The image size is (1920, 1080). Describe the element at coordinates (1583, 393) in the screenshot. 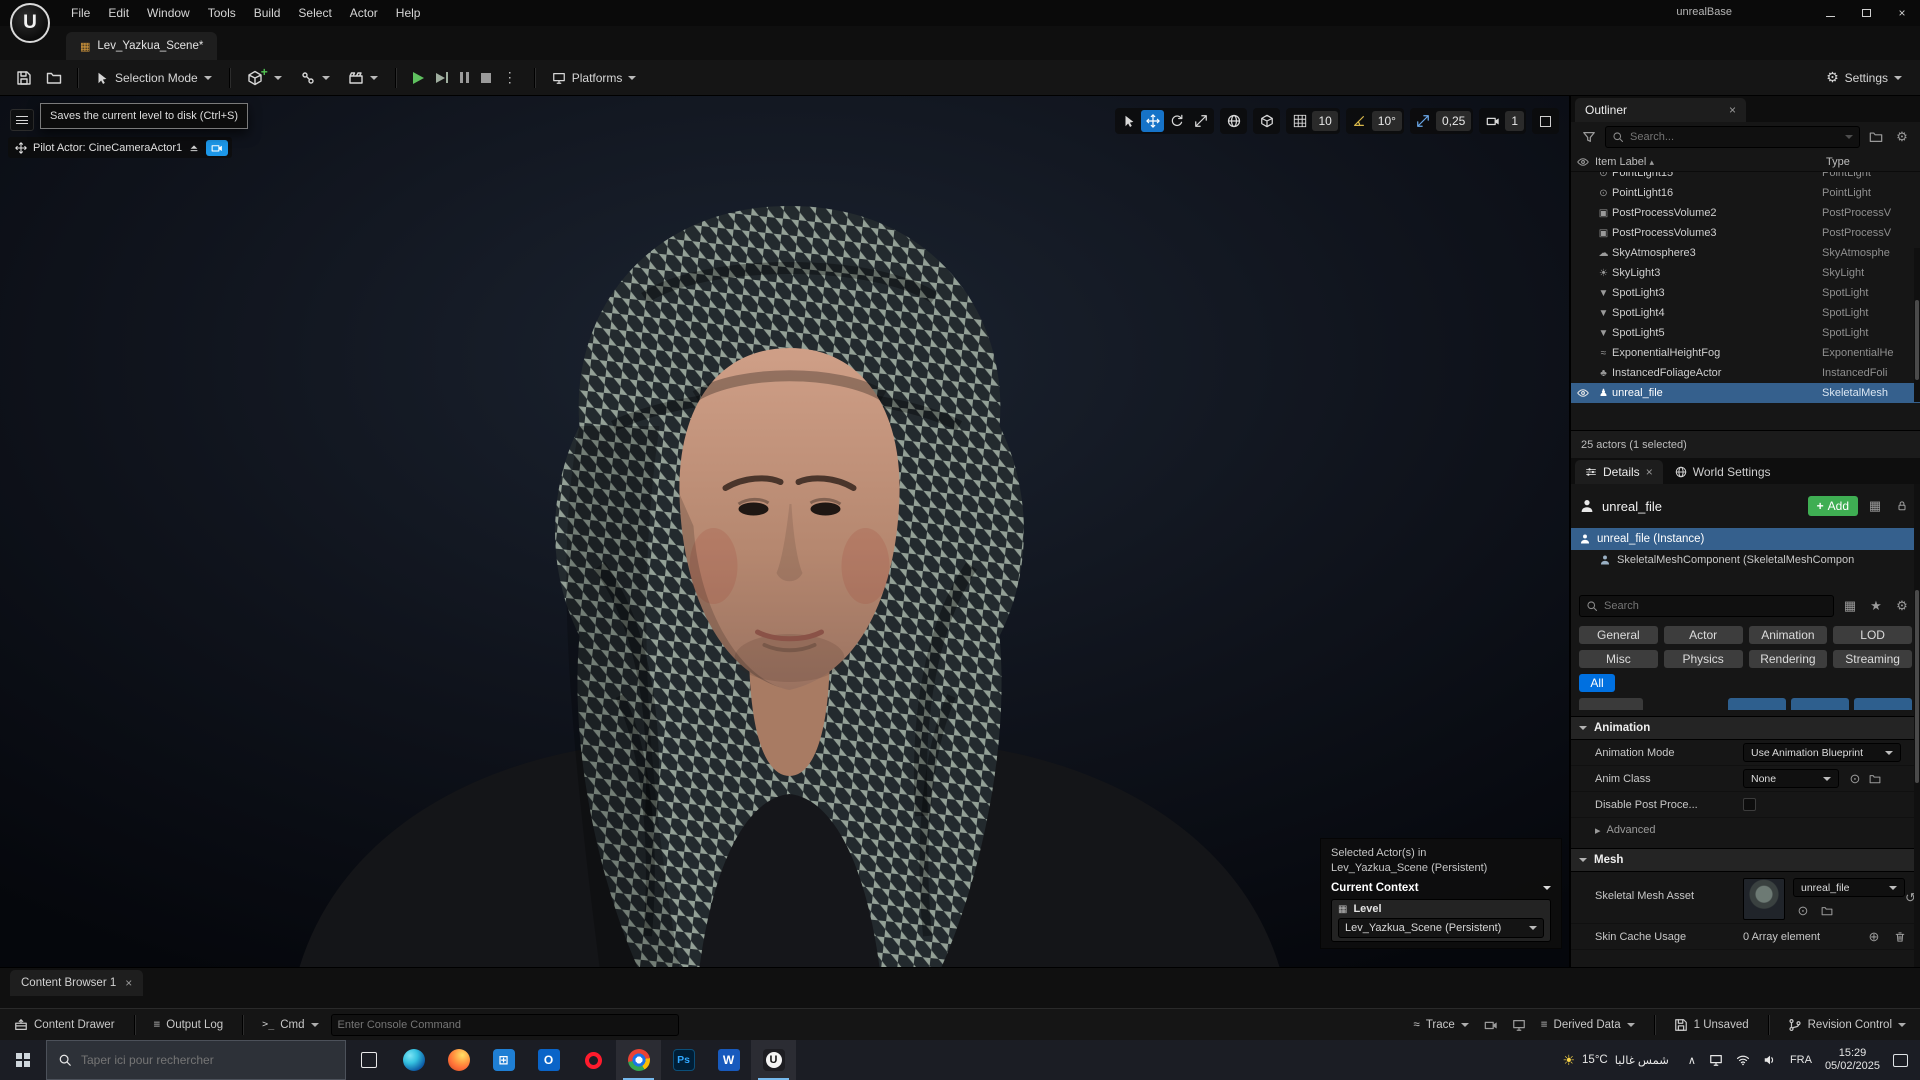

I see `visibility-eye-icon` at that location.